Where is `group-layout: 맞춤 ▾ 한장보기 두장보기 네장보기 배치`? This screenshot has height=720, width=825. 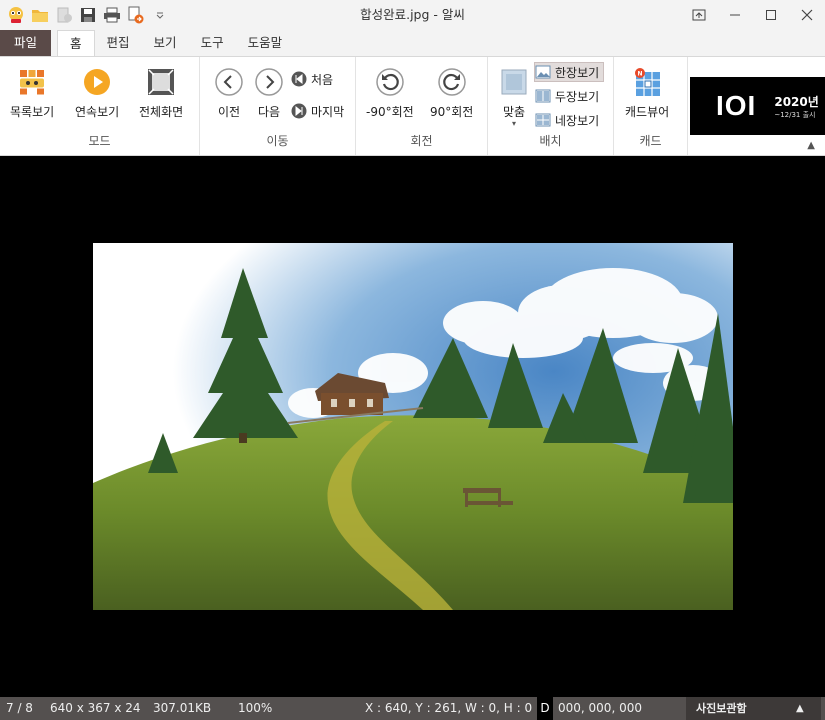 group-layout: 맞춤 ▾ 한장보기 두장보기 네장보기 배치 is located at coordinates (551, 106).